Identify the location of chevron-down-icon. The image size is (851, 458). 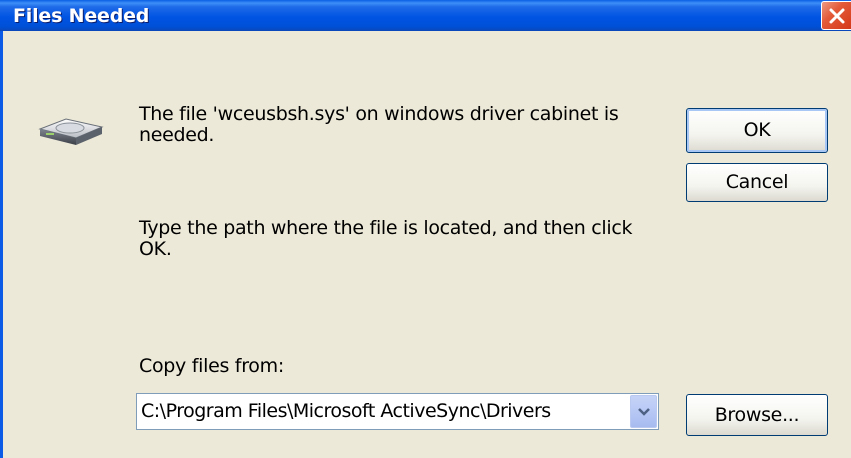
(644, 412).